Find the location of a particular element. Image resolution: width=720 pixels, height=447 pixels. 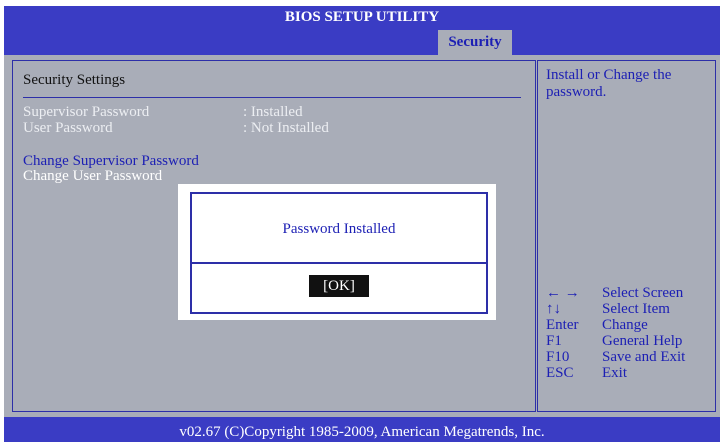

key-legend-row: ESC Exit is located at coordinates (615, 373).